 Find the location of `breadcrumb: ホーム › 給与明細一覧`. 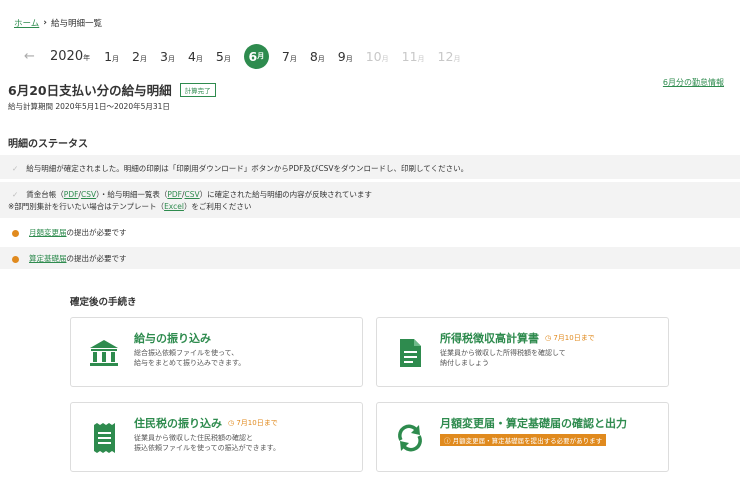

breadcrumb: ホーム › 給与明細一覧 is located at coordinates (58, 23).